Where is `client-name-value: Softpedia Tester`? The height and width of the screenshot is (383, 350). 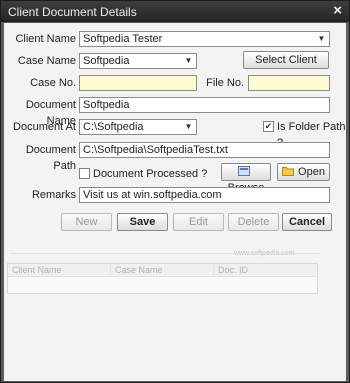 client-name-value: Softpedia Tester is located at coordinates (123, 39).